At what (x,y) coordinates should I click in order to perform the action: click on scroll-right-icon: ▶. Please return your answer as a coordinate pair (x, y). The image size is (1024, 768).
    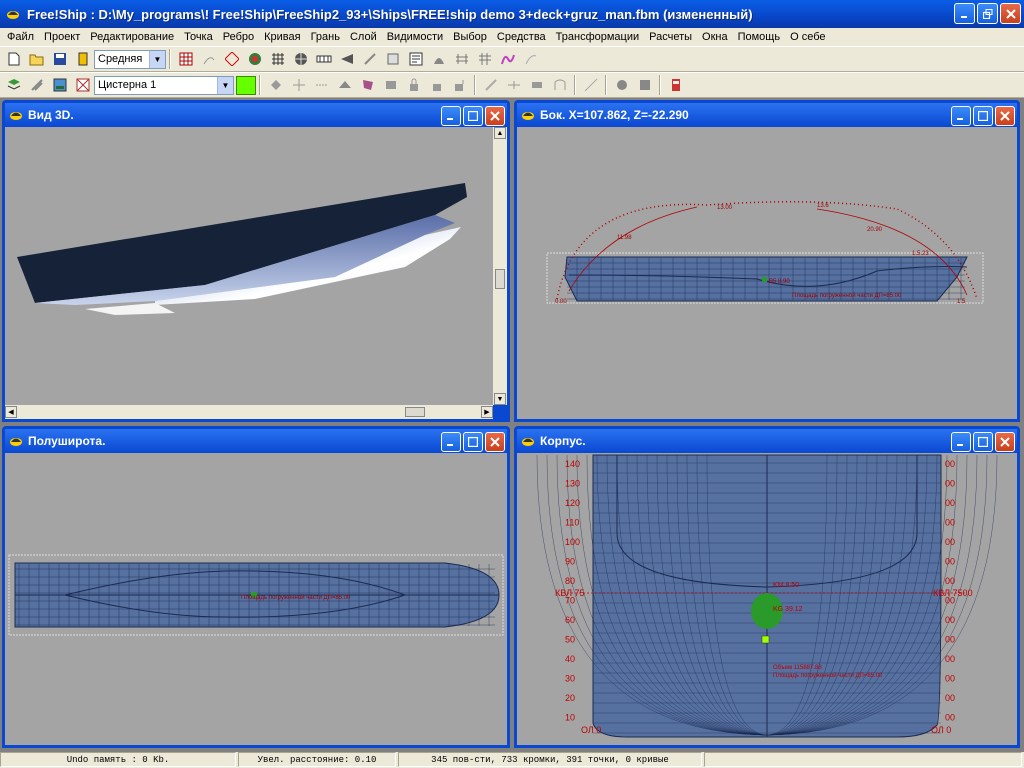
    Looking at the image, I should click on (487, 412).